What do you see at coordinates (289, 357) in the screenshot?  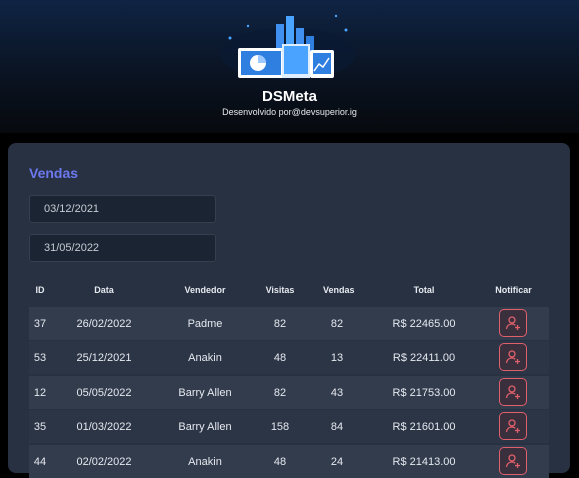 I see `table-row: 53 25/12/2021 Anakin 48 13 R$ 22411.00` at bounding box center [289, 357].